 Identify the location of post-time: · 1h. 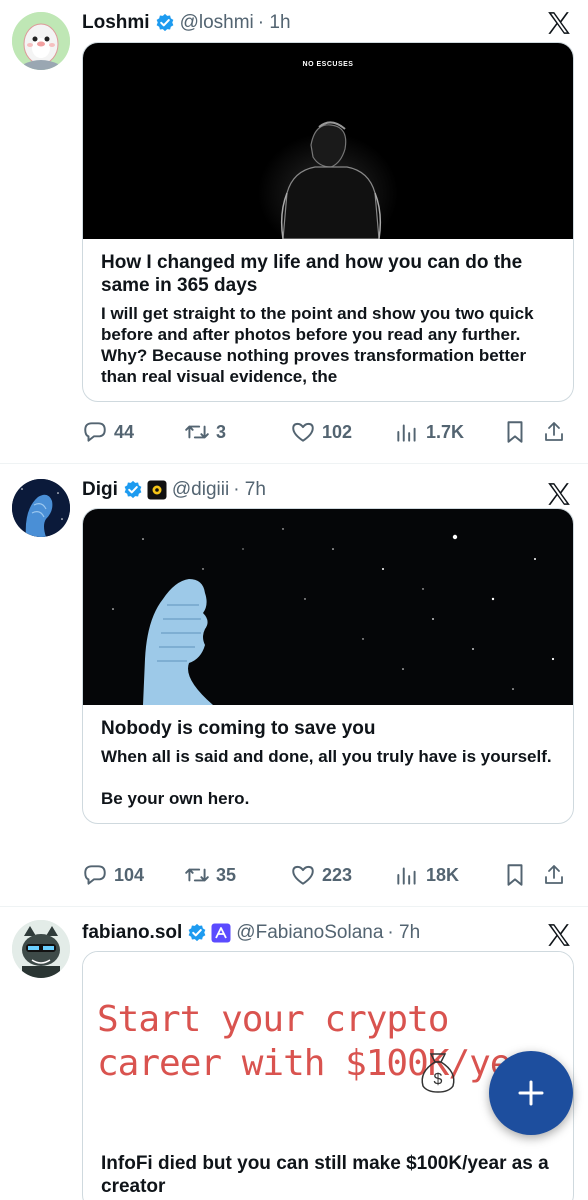
(274, 22).